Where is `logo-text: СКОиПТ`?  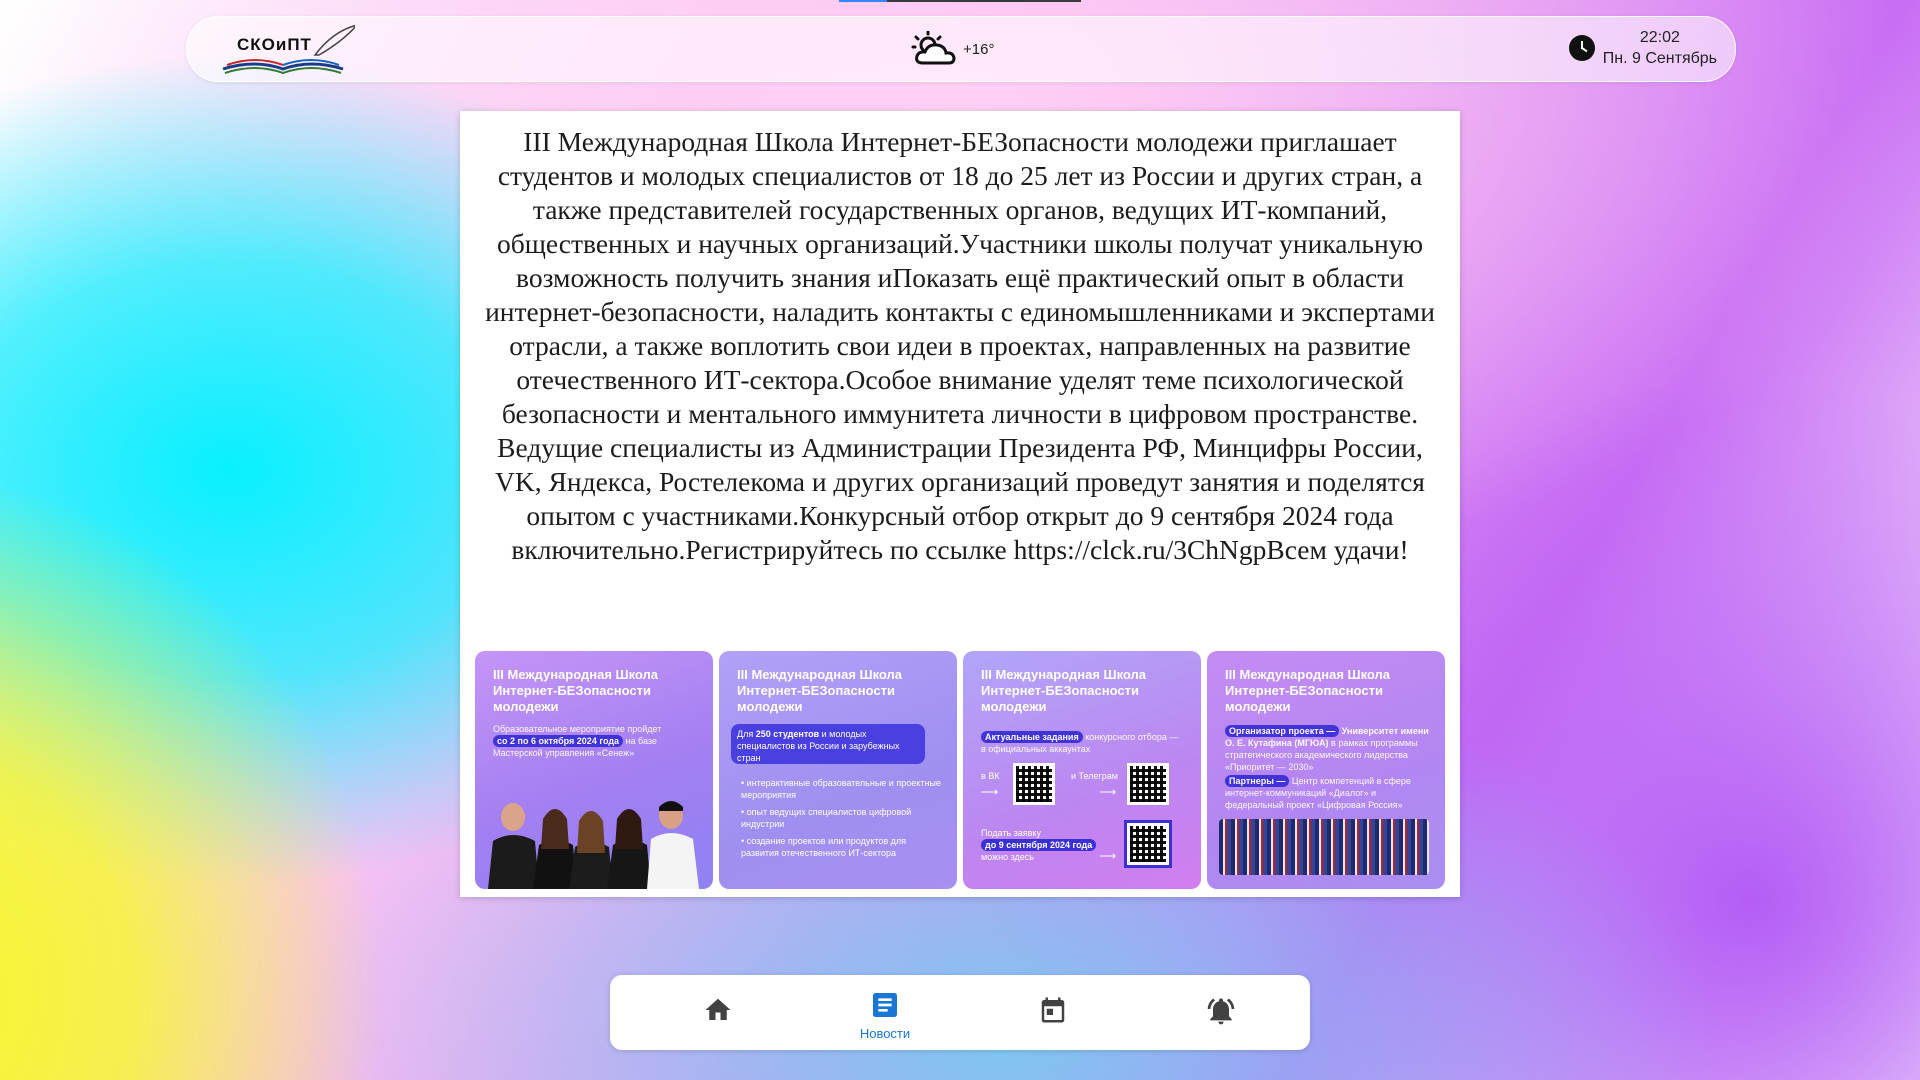 logo-text: СКОиПТ is located at coordinates (274, 44).